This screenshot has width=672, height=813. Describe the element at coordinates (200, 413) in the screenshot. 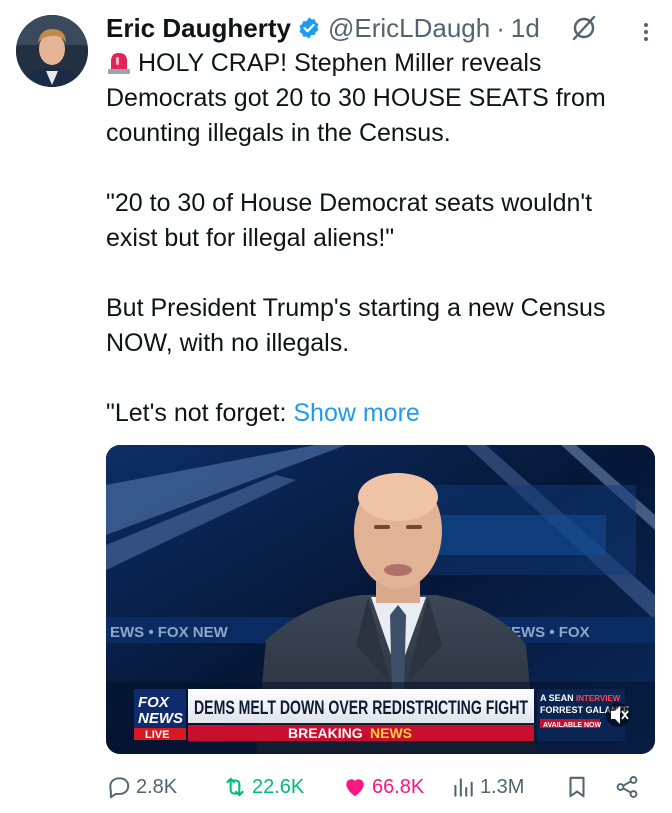

I see `post-para4-text: "Let's not forget:` at that location.